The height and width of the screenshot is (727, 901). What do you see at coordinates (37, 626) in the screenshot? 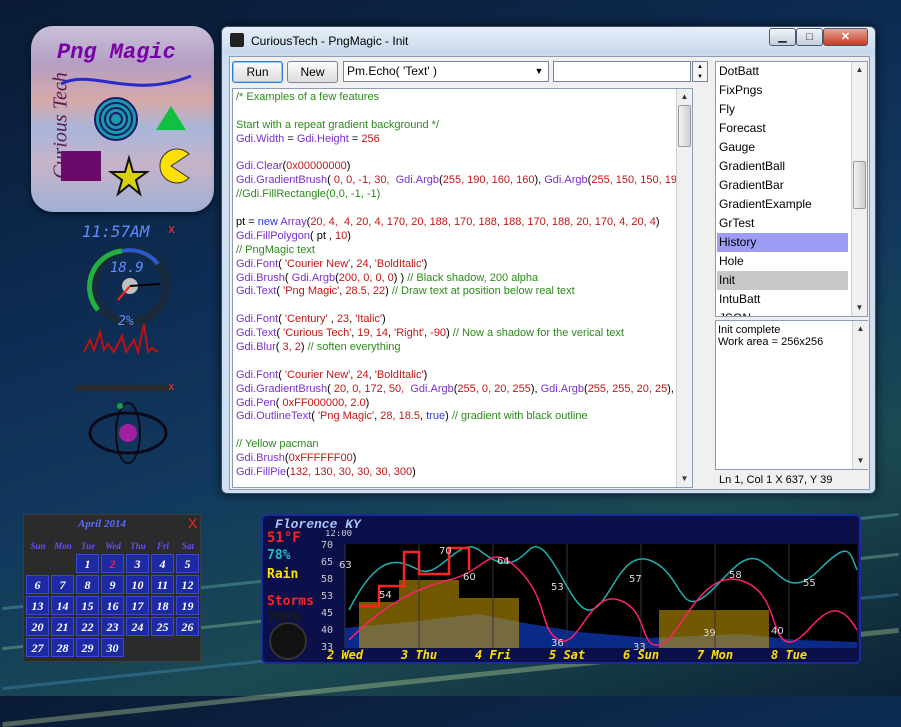
I see `calendar-day: 20` at bounding box center [37, 626].